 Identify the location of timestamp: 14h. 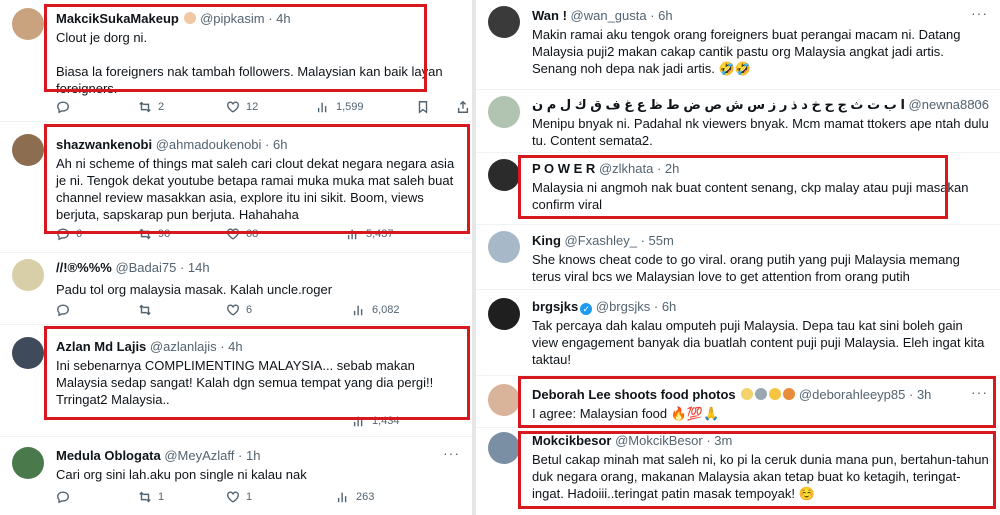
(199, 267).